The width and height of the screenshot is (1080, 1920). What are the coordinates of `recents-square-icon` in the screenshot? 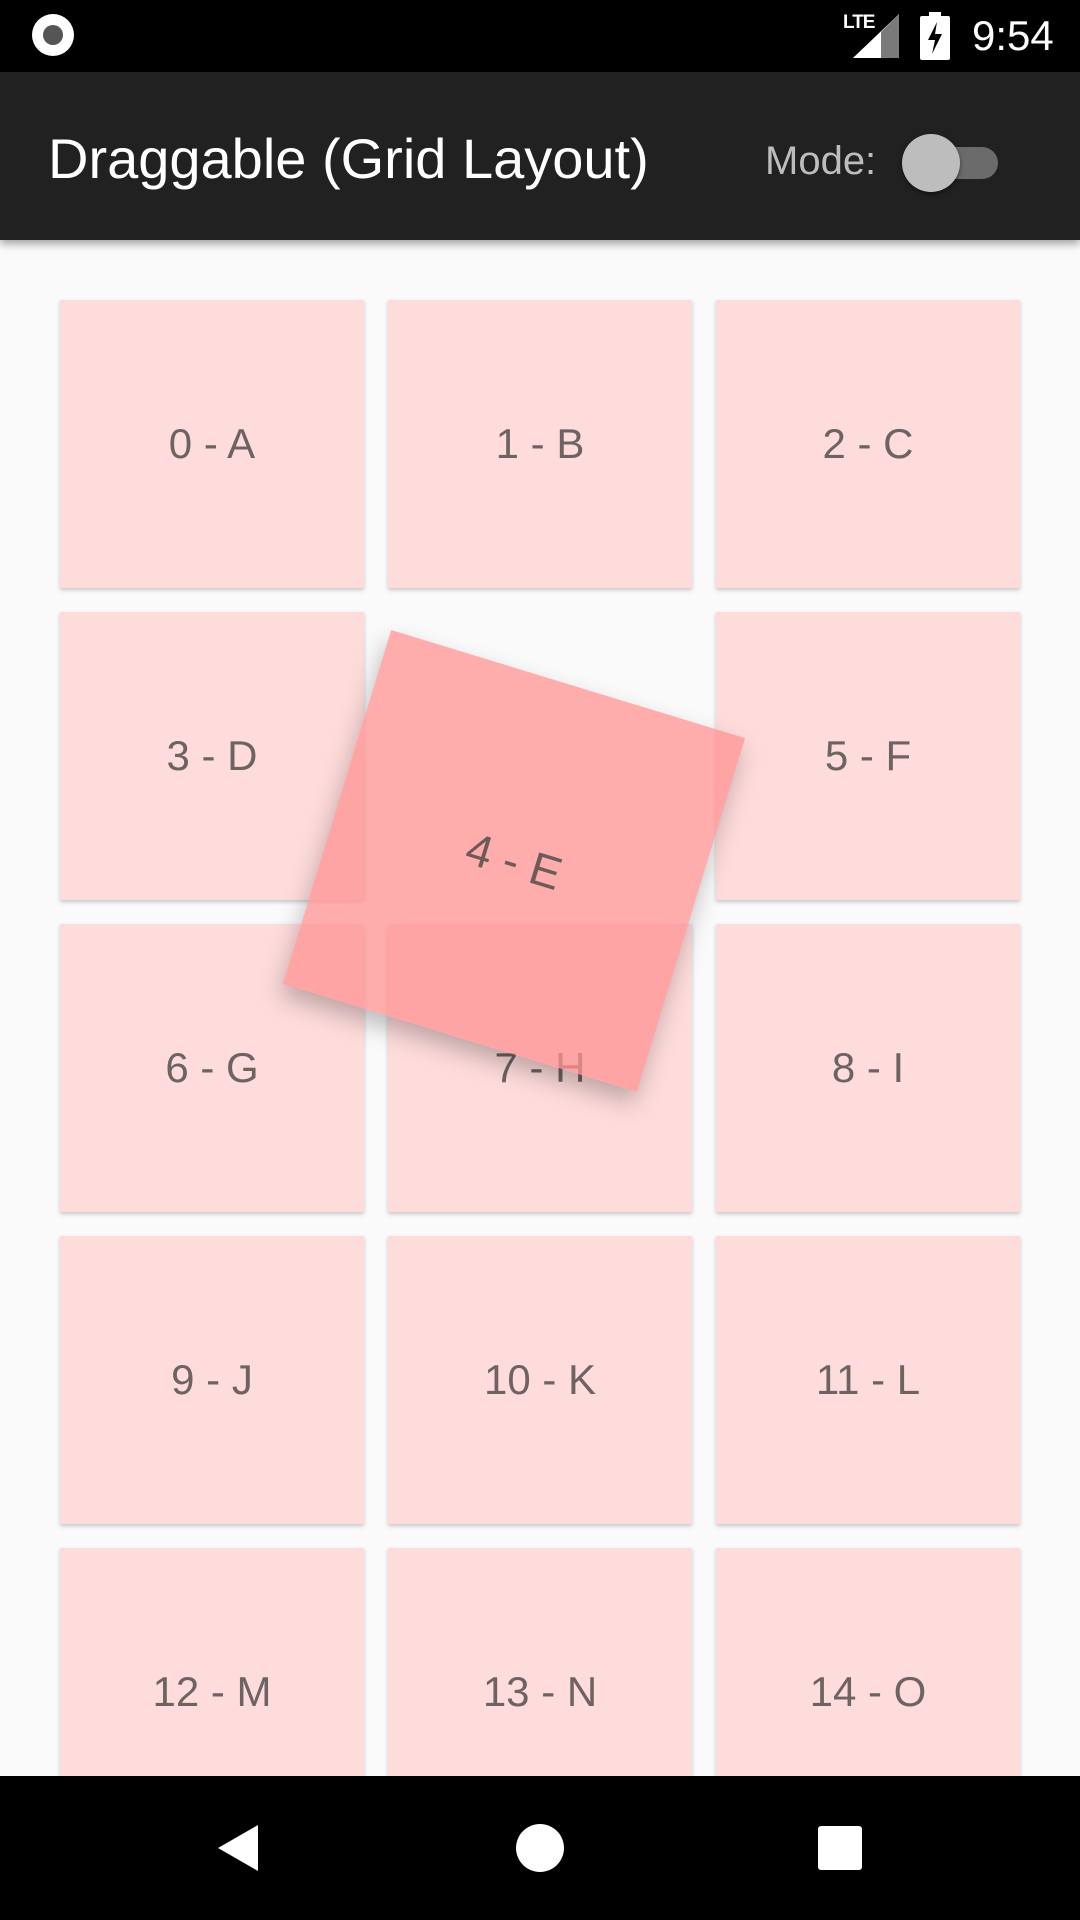 It's located at (840, 1848).